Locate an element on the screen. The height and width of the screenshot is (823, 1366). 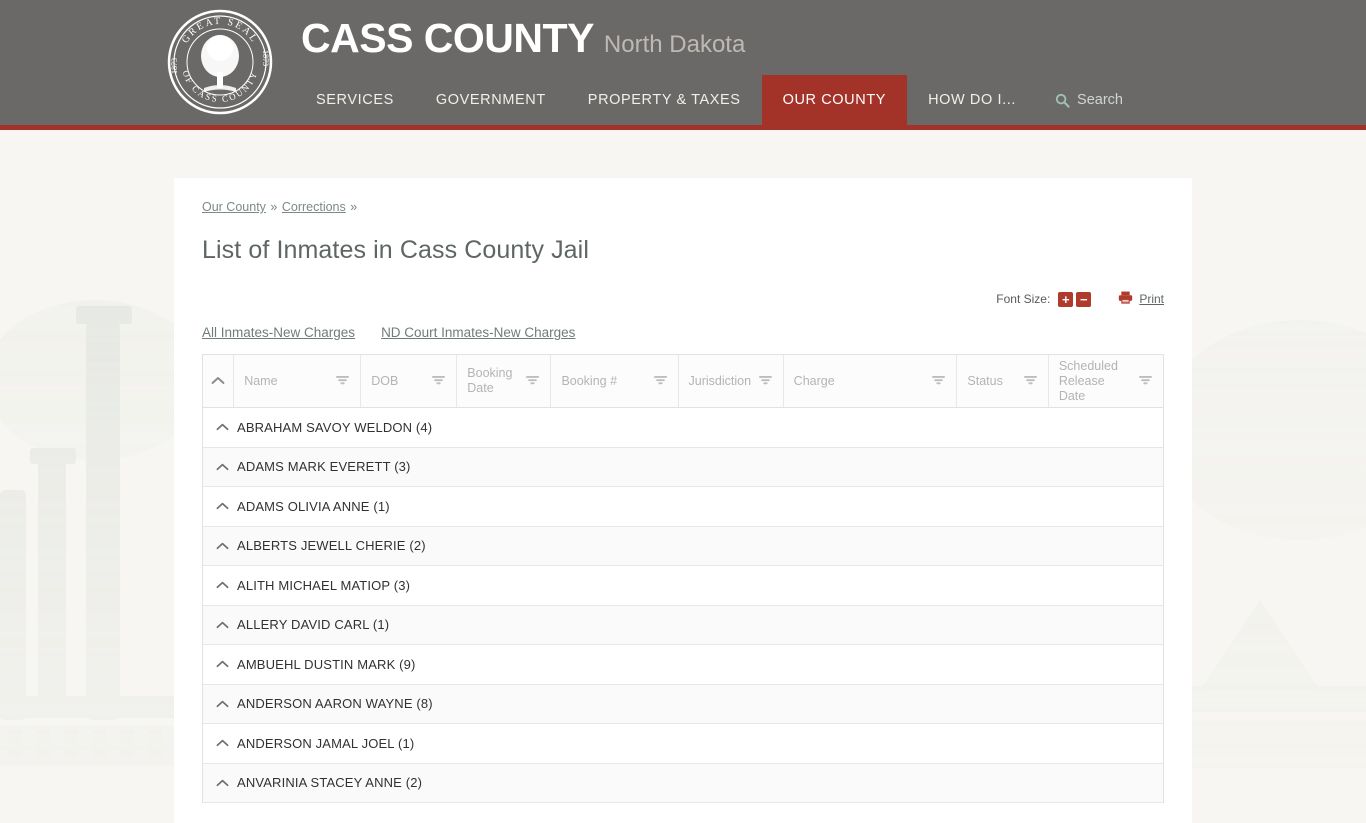
county-seal-logo: GREAT SEAL OF CASS COUNTY 1873 1873 is located at coordinates (220, 62).